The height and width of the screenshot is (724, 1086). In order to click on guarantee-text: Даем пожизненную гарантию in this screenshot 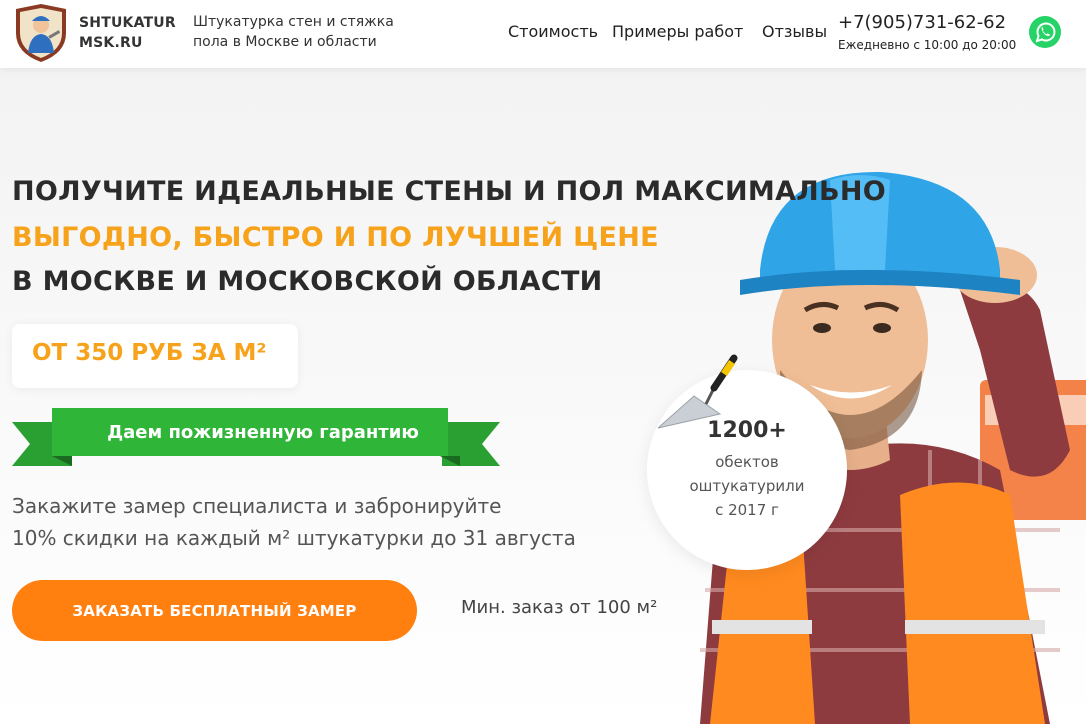, I will do `click(263, 432)`.